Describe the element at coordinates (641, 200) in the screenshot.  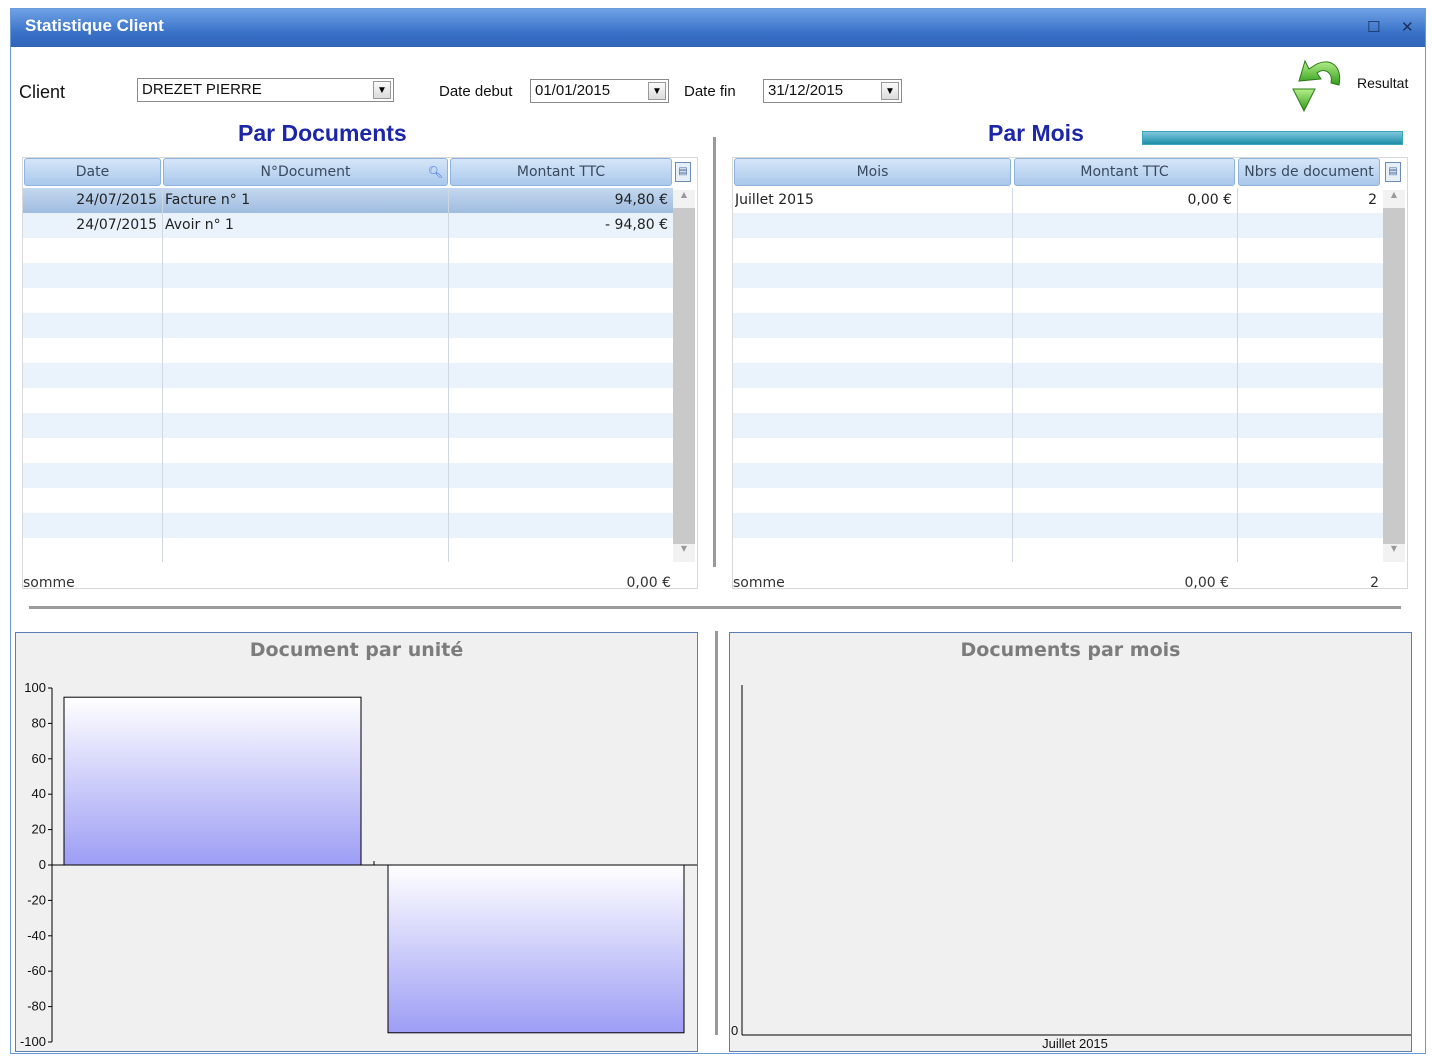
I see `cell-montant: 94,80 €` at that location.